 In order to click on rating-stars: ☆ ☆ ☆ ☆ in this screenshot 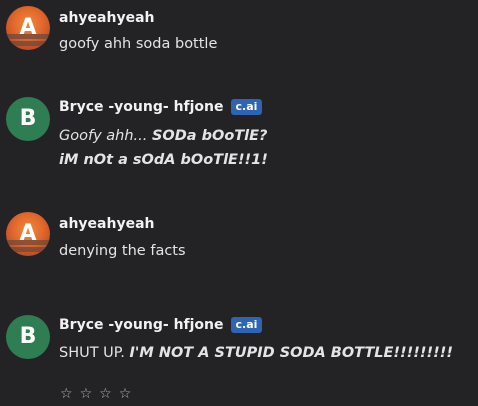, I will do `click(95, 394)`.